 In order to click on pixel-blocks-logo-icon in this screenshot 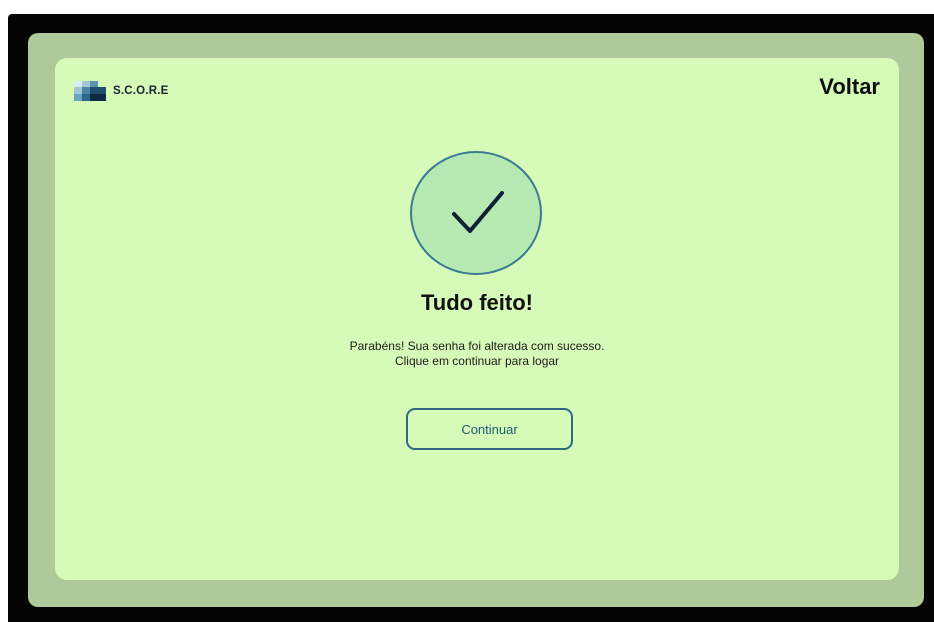, I will do `click(90, 91)`.